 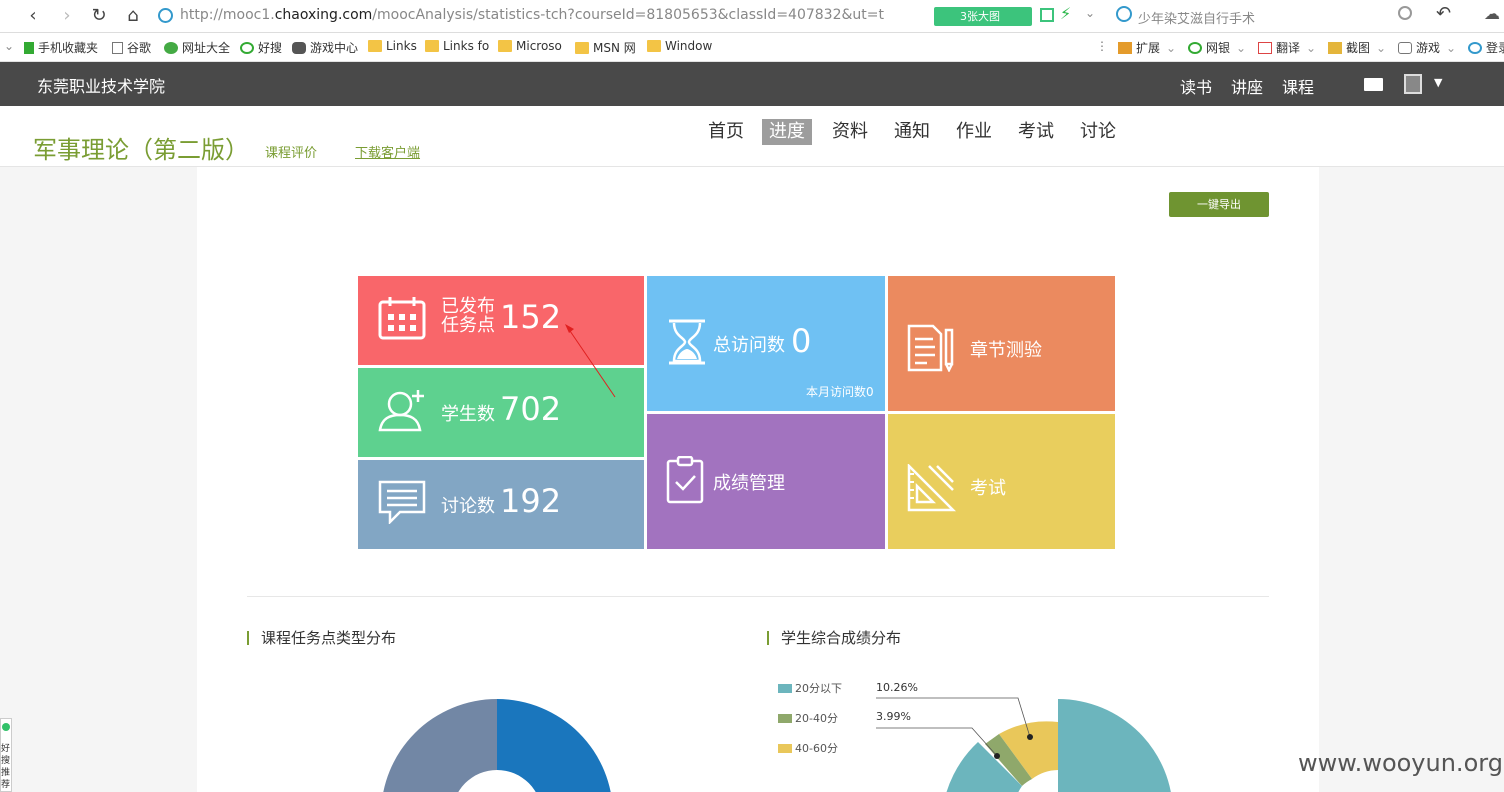 I want to click on monthly-visits: 本月访问数0, so click(x=840, y=392).